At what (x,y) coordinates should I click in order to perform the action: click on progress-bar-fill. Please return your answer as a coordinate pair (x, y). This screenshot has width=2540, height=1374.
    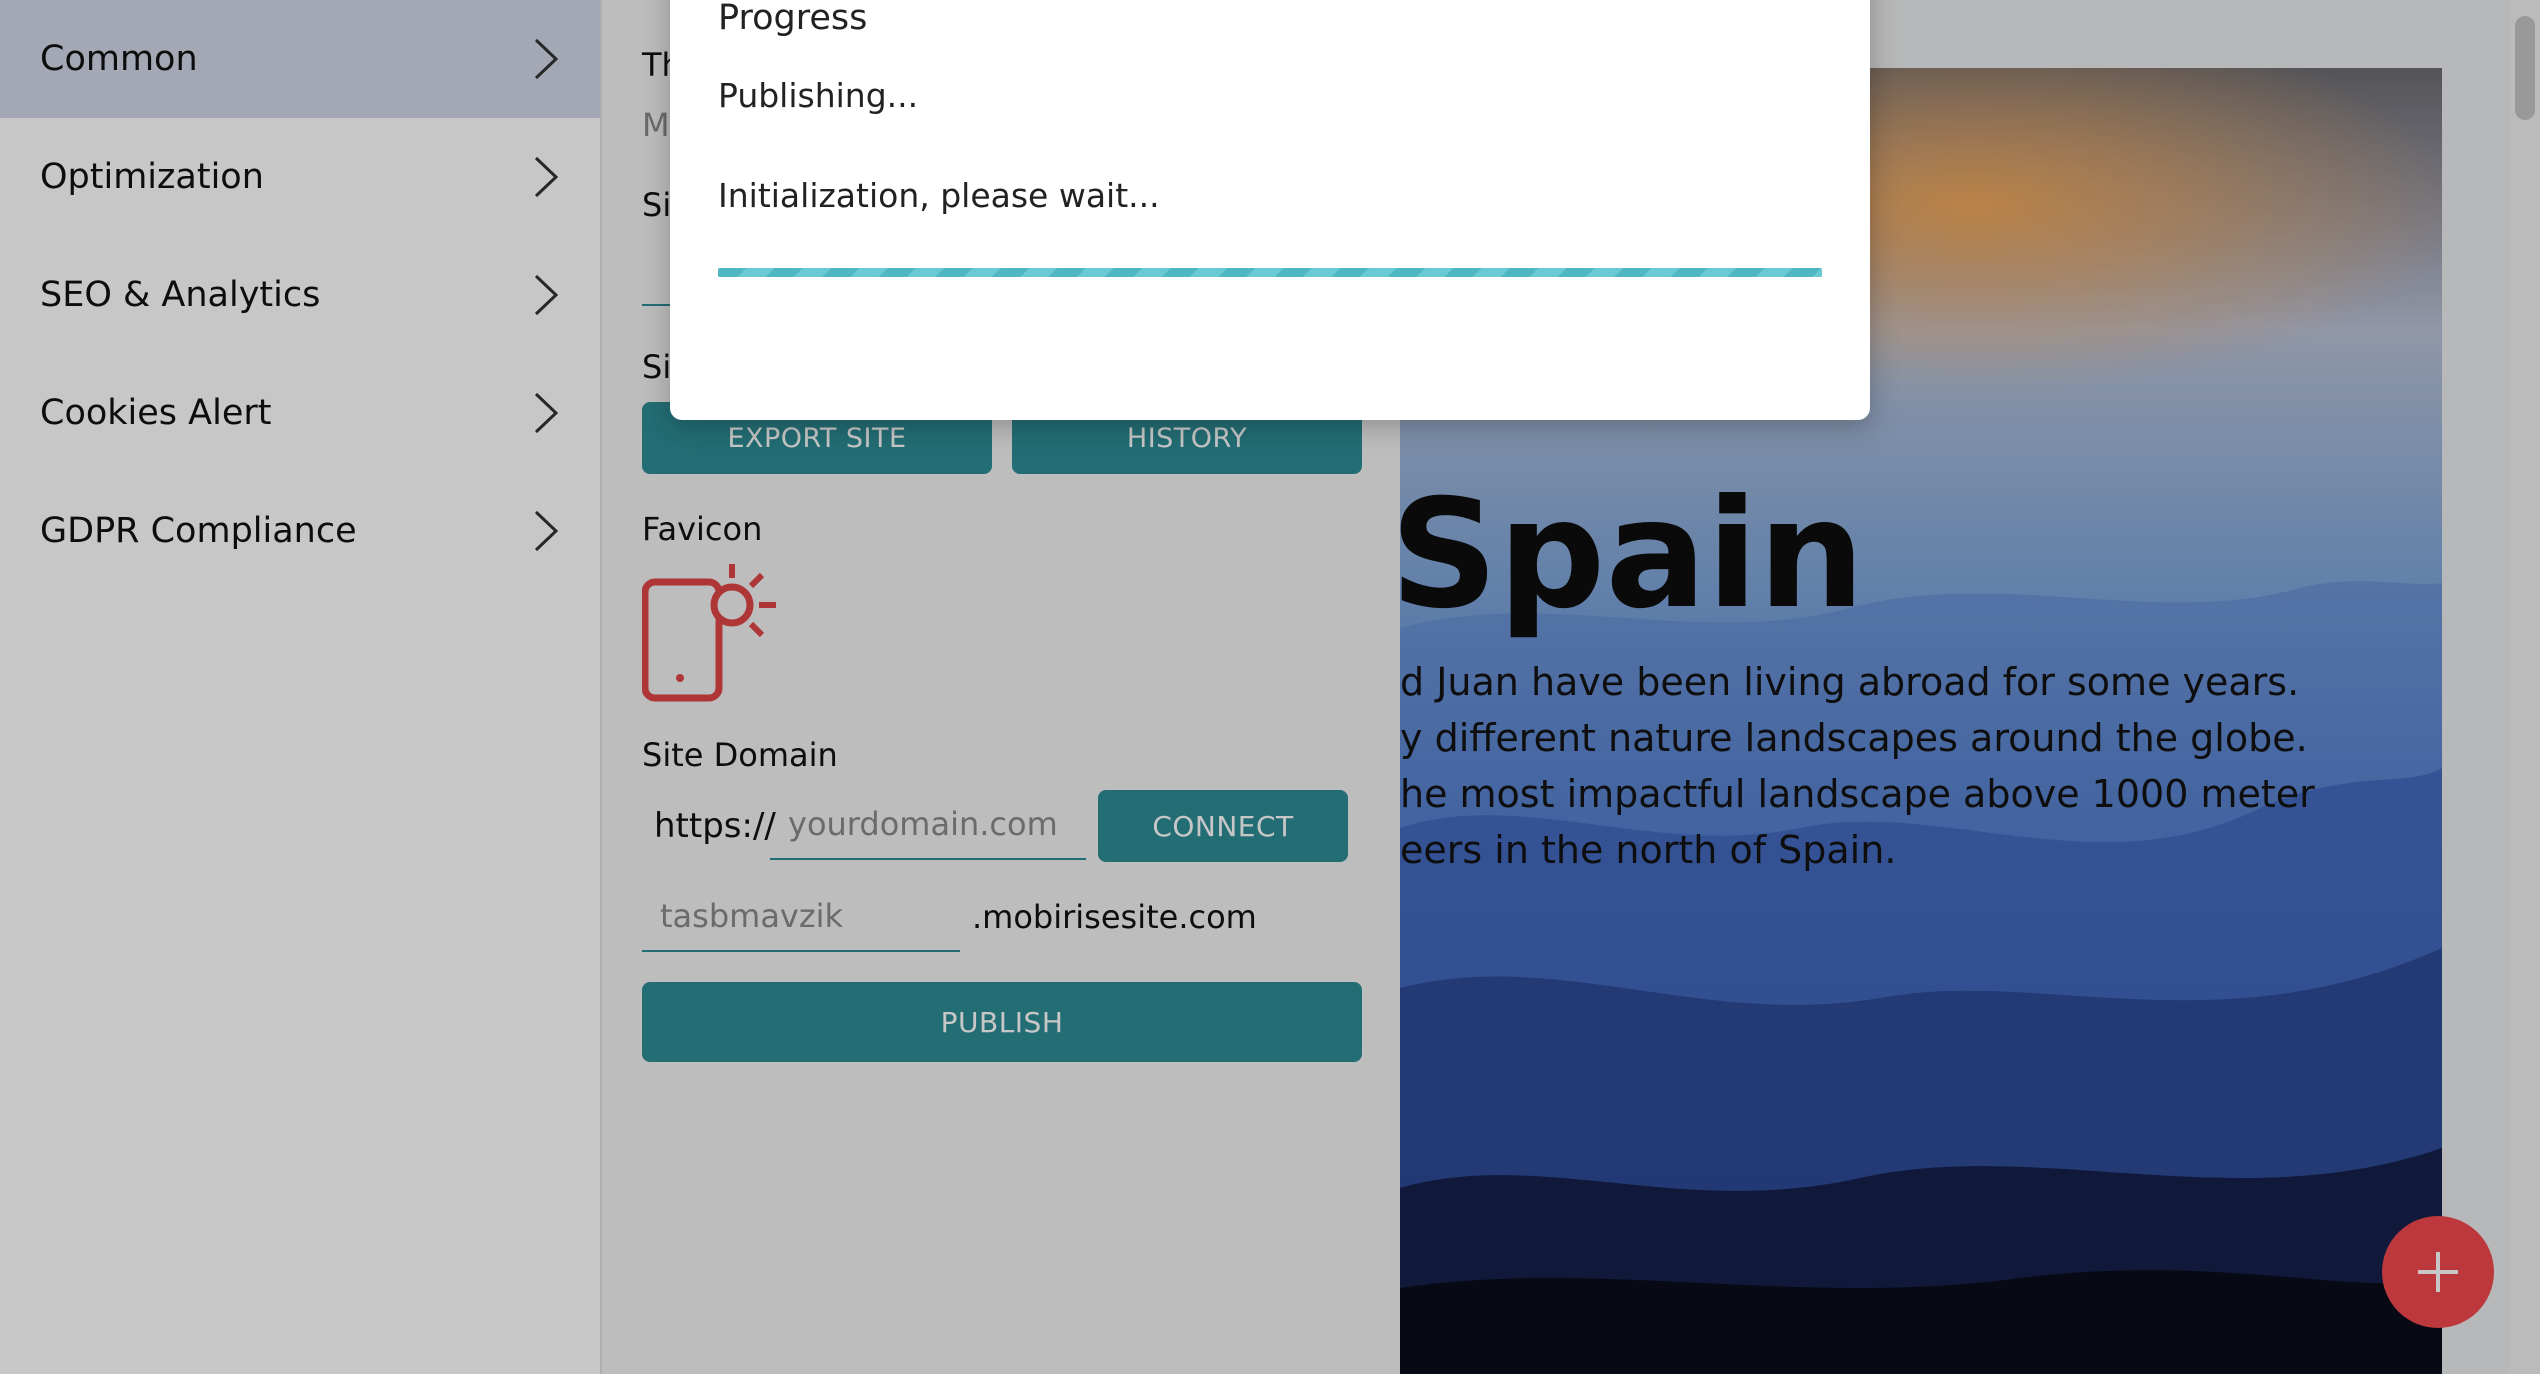
    Looking at the image, I should click on (1270, 272).